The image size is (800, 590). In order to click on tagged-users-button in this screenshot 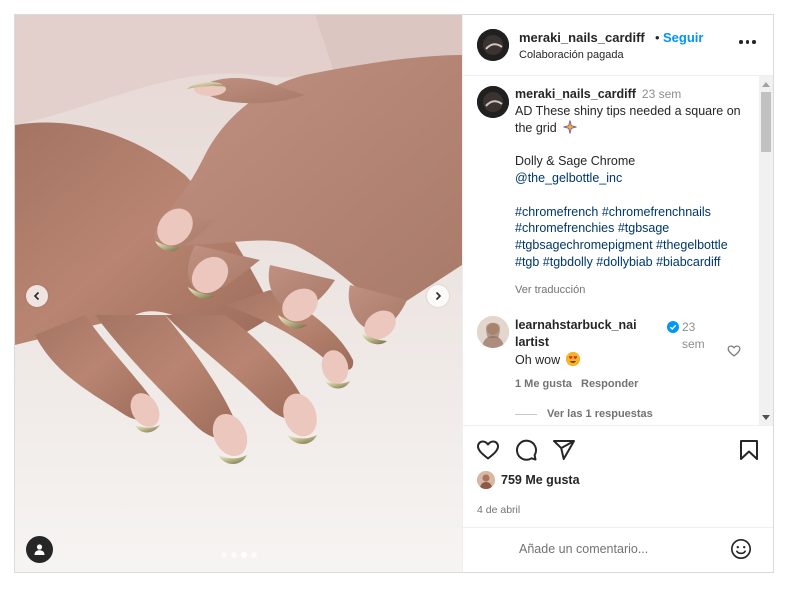, I will do `click(39, 549)`.